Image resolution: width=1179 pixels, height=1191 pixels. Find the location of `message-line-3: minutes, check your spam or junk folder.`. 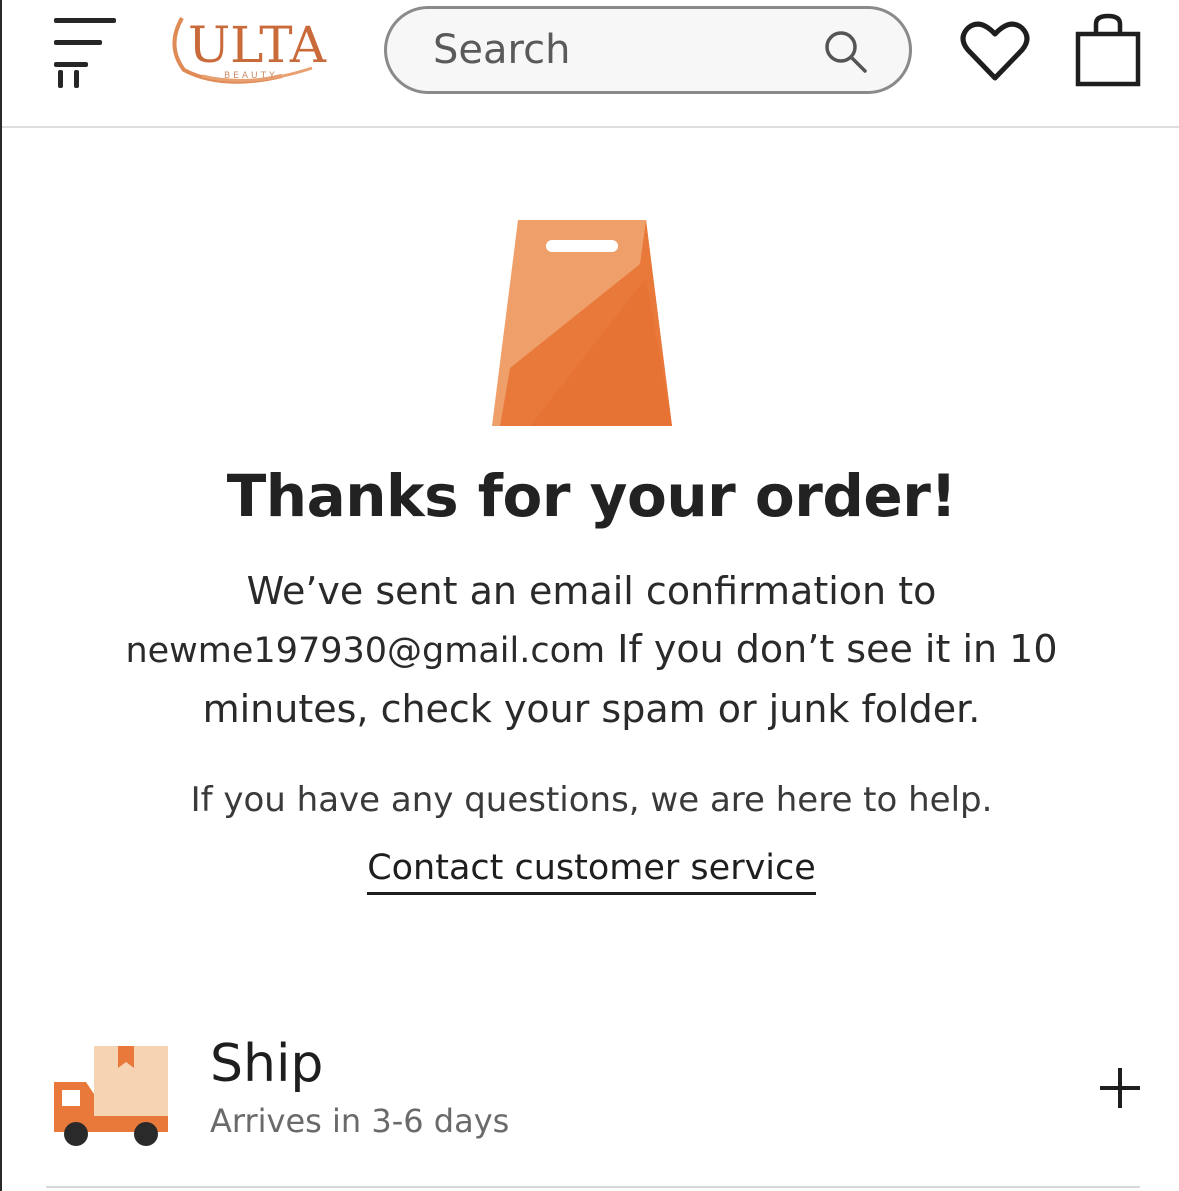

message-line-3: minutes, check your spam or junk folder. is located at coordinates (591, 709).